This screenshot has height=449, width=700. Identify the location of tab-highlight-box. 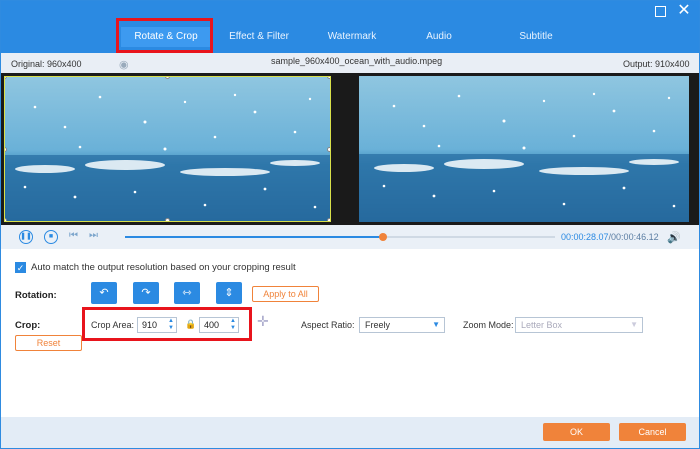
(164, 35).